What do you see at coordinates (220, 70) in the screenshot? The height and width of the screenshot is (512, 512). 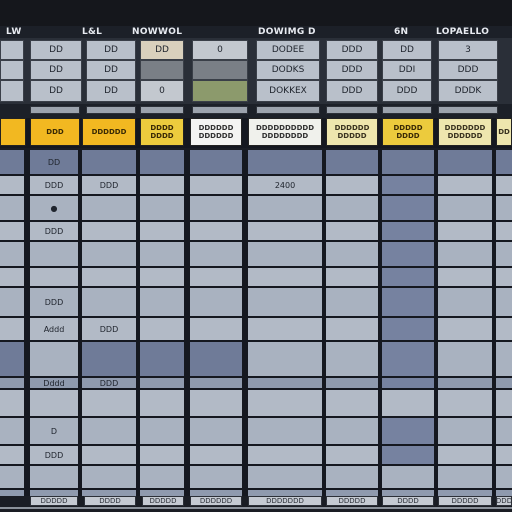 I see `panel-cell-dark` at bounding box center [220, 70].